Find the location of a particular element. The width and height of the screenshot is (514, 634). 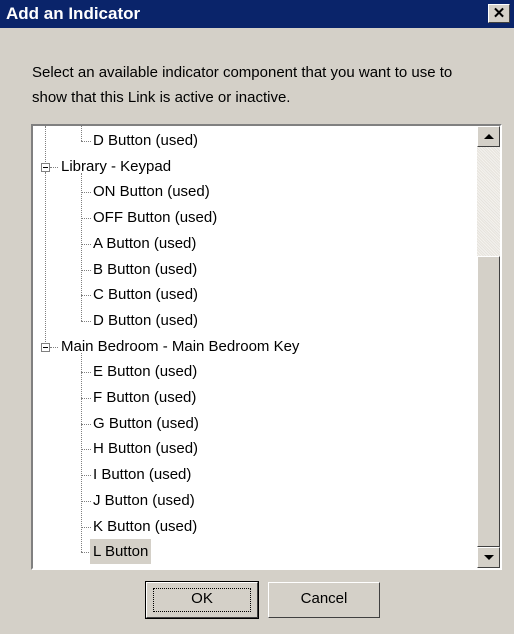

scroll-thumb is located at coordinates (488, 401).